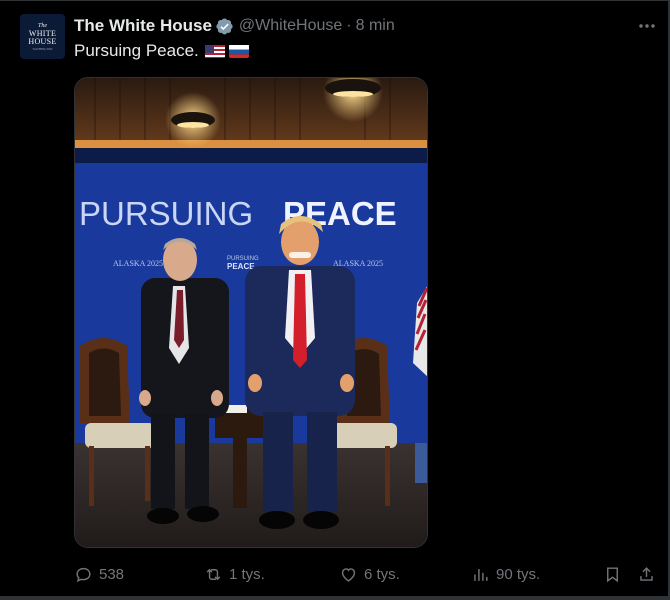 This screenshot has width=670, height=600. What do you see at coordinates (213, 574) in the screenshot?
I see `repost-icon` at bounding box center [213, 574].